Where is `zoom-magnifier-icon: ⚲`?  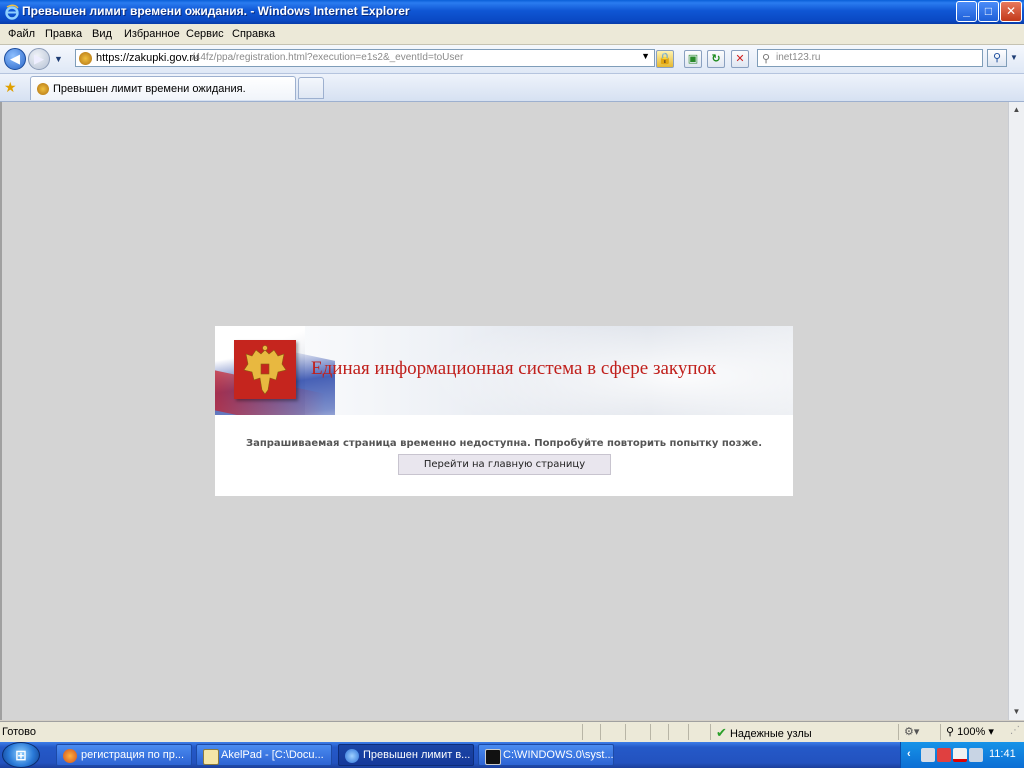 zoom-magnifier-icon: ⚲ is located at coordinates (950, 732).